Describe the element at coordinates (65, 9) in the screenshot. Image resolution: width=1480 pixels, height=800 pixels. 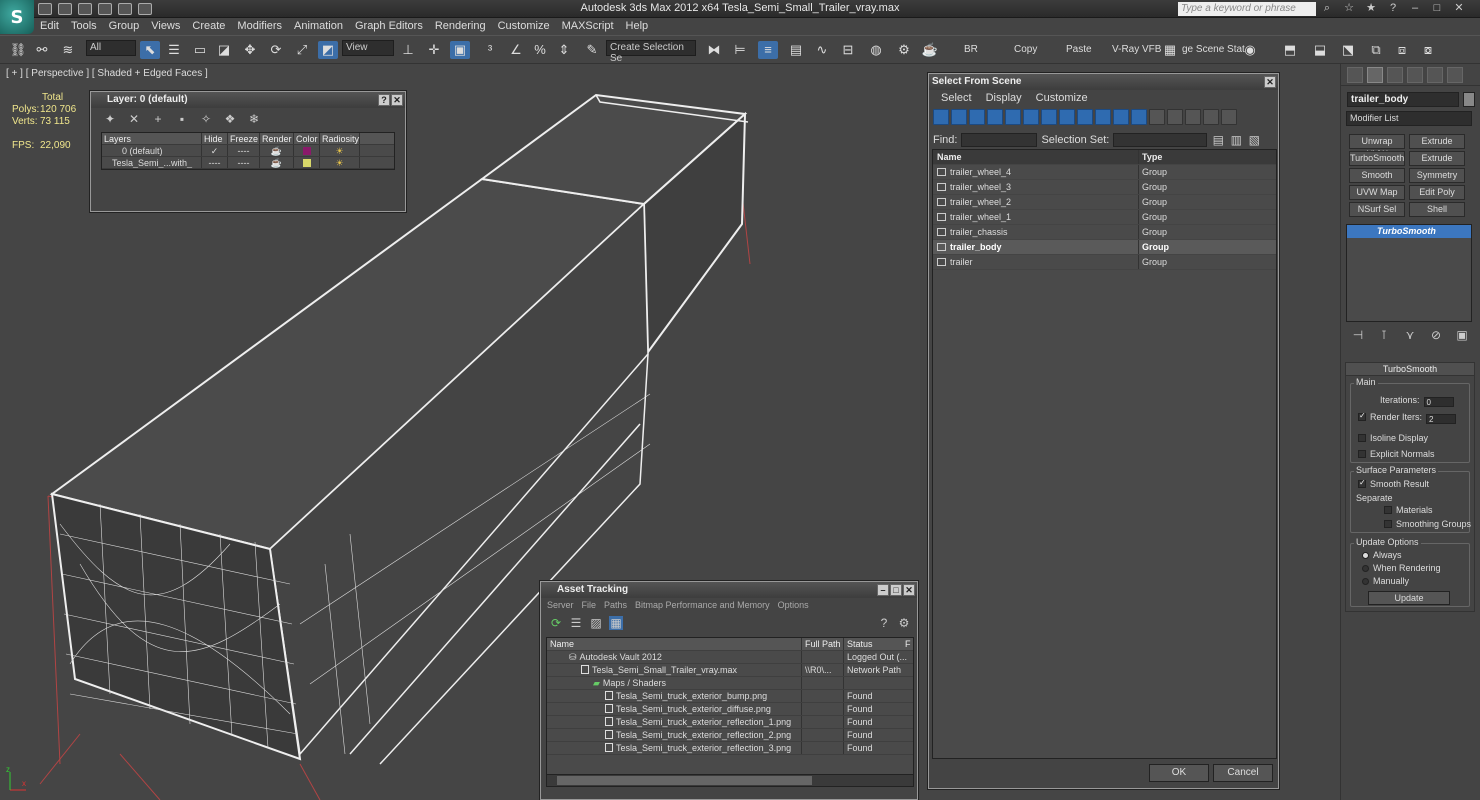
I see `open-file-icon` at that location.